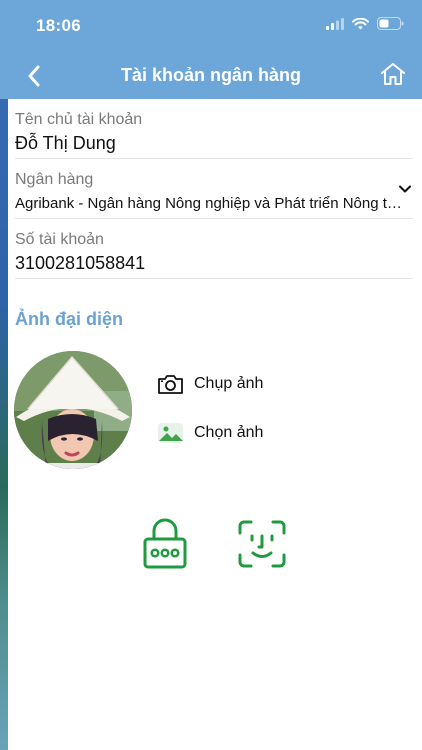  Describe the element at coordinates (360, 23) in the screenshot. I see `wifi-icon` at that location.